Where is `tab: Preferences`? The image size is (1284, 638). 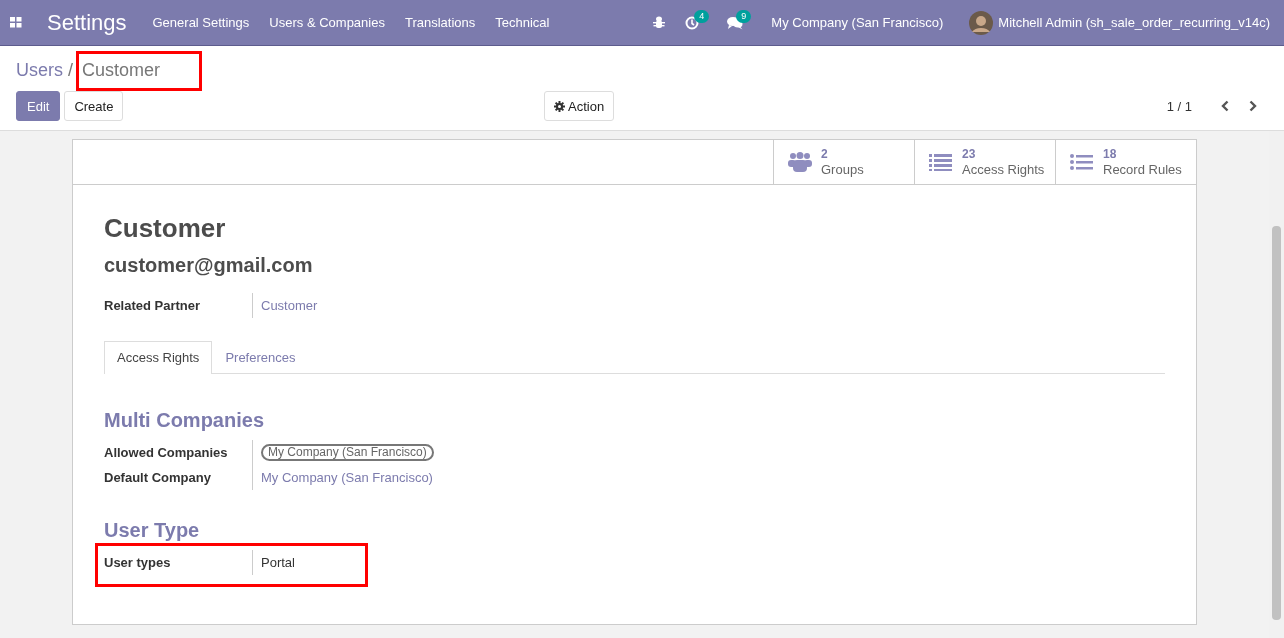
tab: Preferences is located at coordinates (260, 357).